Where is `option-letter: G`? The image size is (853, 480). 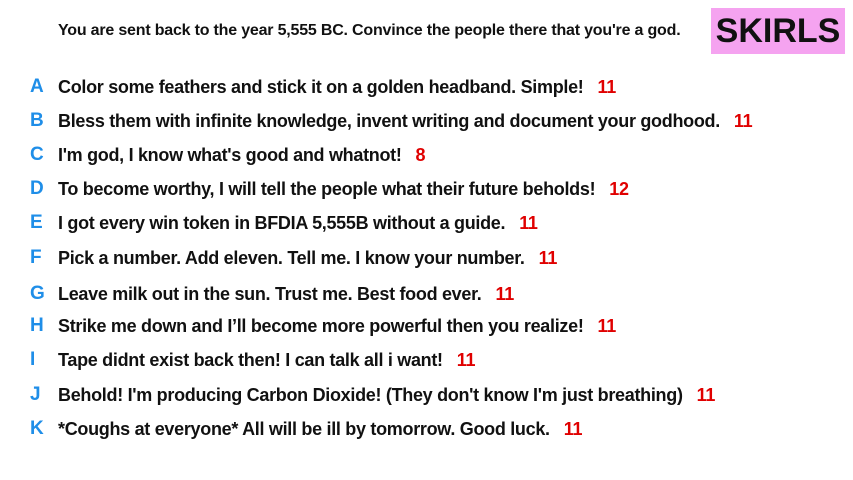 option-letter: G is located at coordinates (37, 293).